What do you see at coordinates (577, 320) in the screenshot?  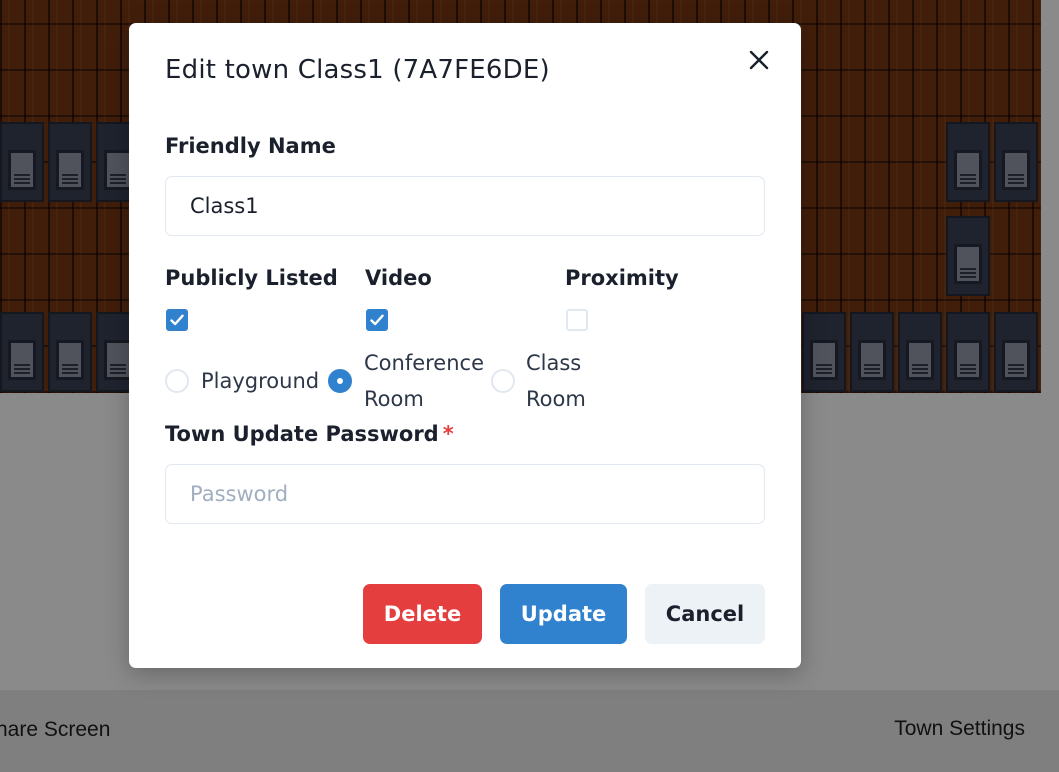 I see `proximity-checkbox` at bounding box center [577, 320].